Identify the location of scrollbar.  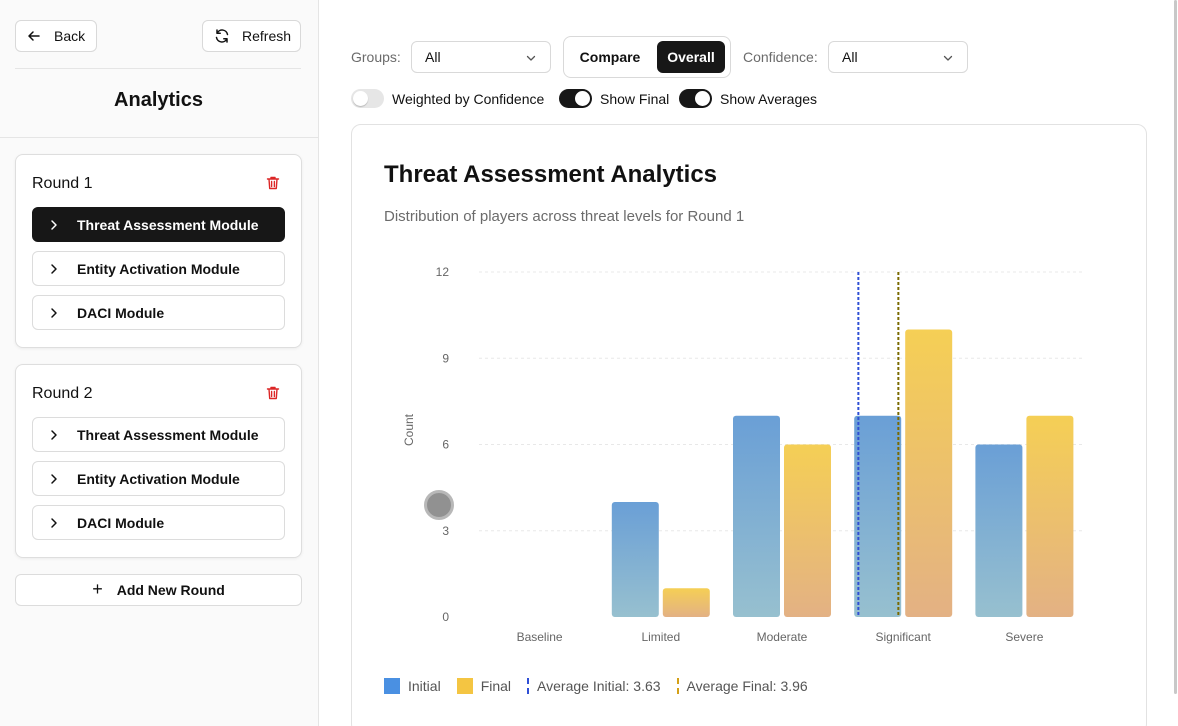
(1175, 363).